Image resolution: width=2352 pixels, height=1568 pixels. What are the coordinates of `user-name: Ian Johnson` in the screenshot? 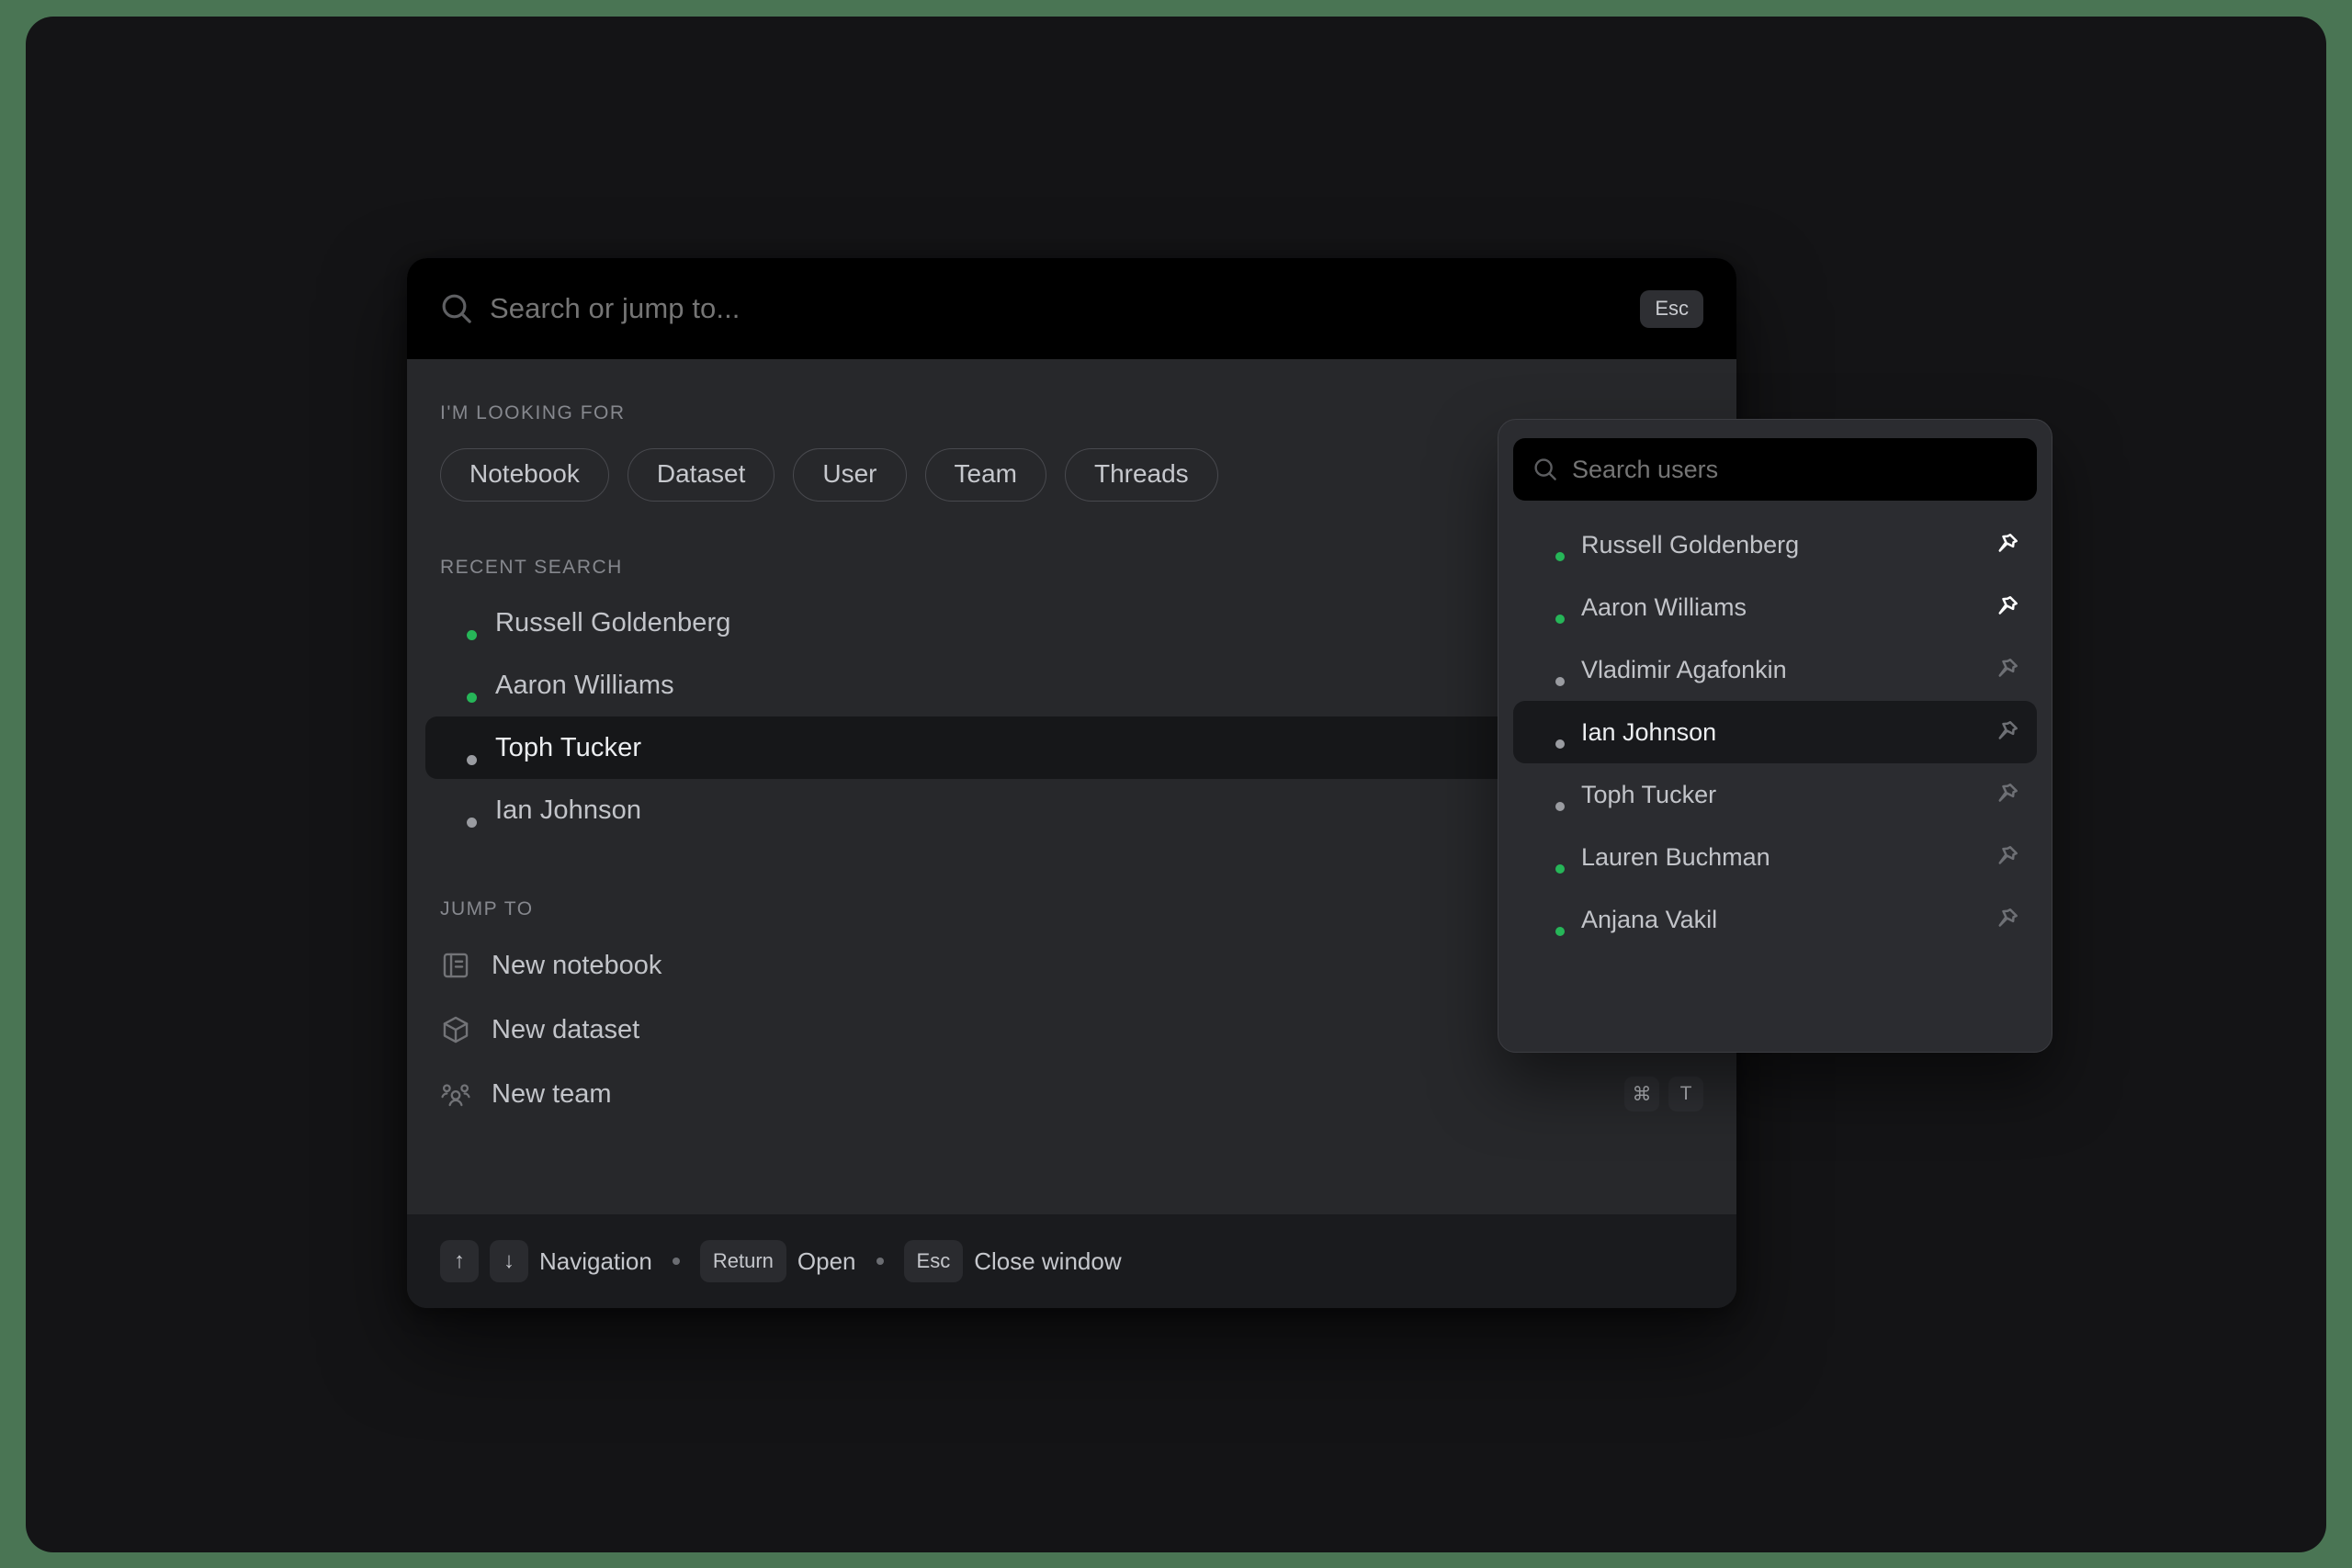 It's located at (1649, 732).